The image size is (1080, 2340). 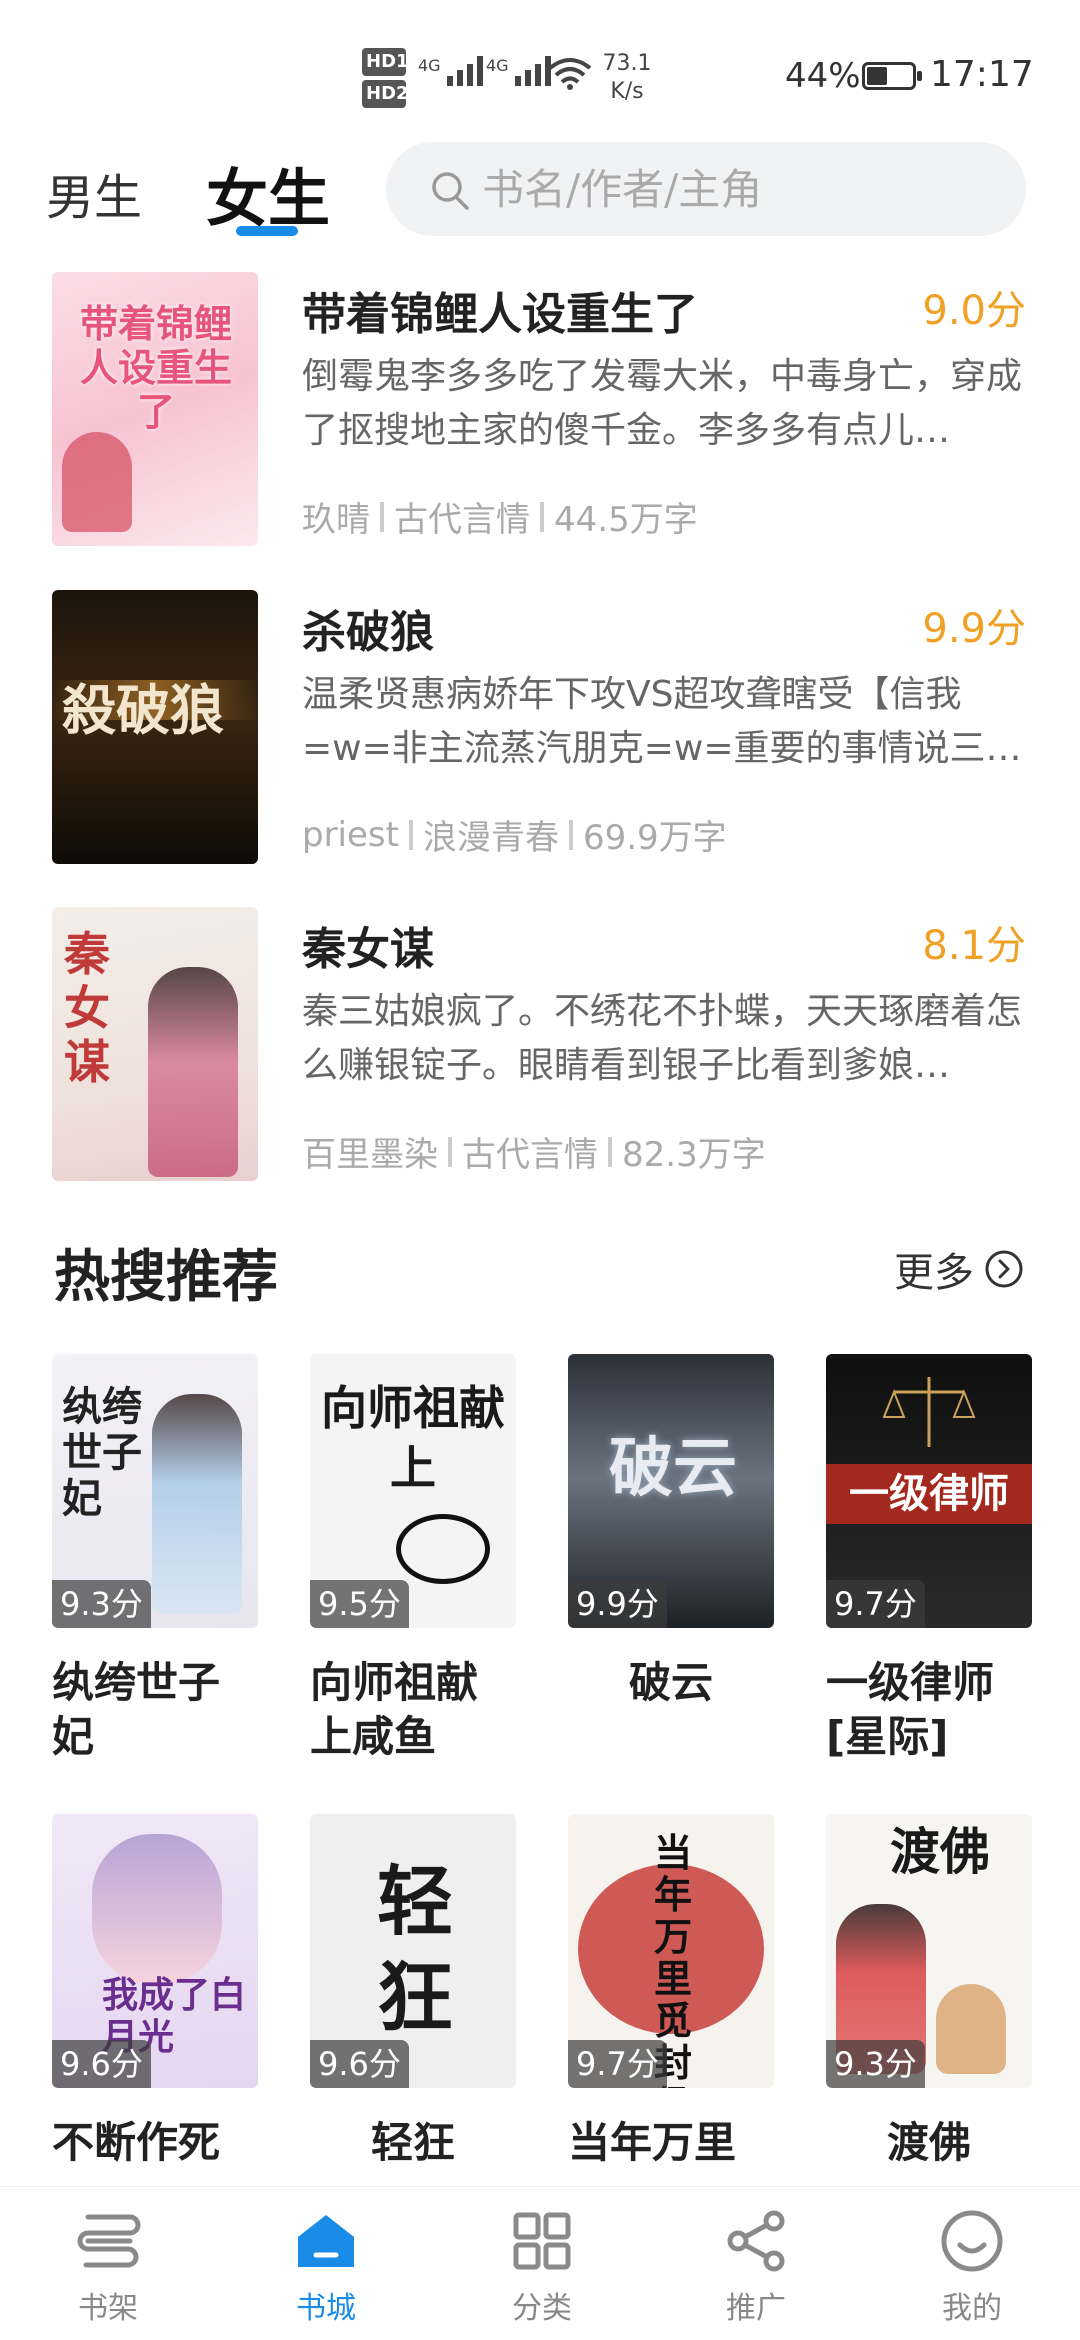 I want to click on book-meta: priest 浪漫青春 69.9万字, so click(x=514, y=834).